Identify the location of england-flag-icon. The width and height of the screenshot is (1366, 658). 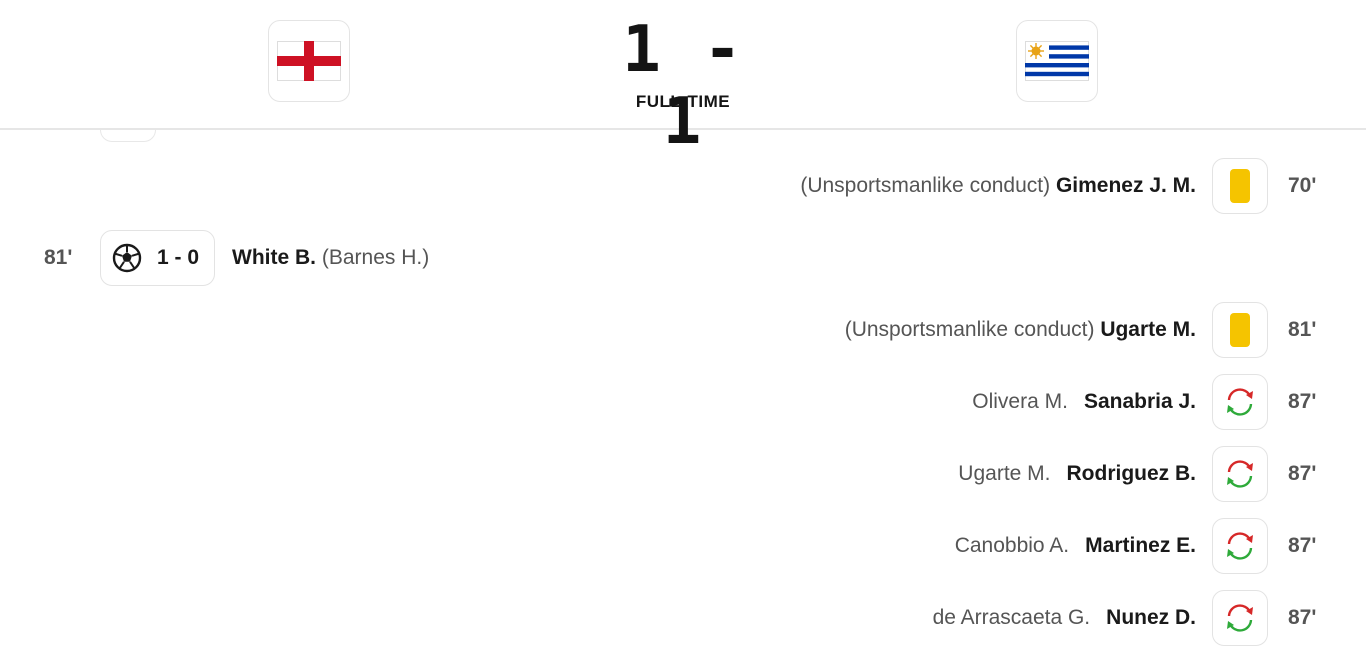
(309, 61).